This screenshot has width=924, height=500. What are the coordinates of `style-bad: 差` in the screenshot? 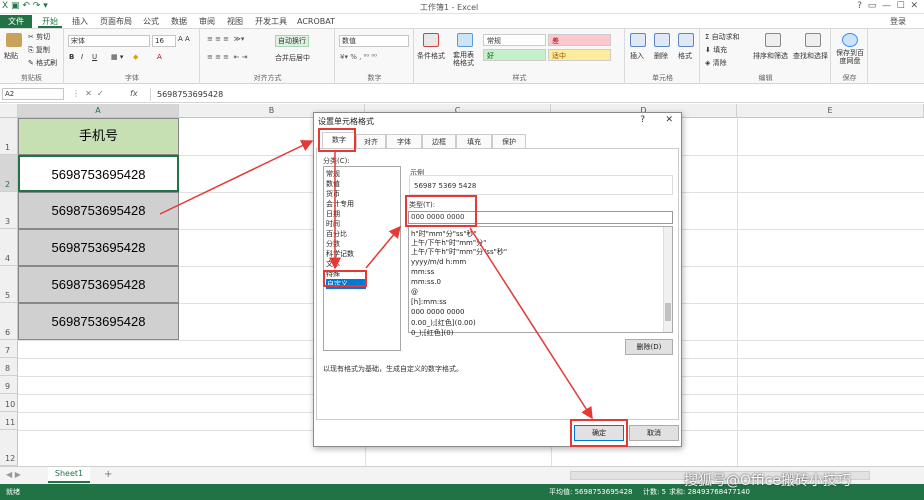 It's located at (579, 40).